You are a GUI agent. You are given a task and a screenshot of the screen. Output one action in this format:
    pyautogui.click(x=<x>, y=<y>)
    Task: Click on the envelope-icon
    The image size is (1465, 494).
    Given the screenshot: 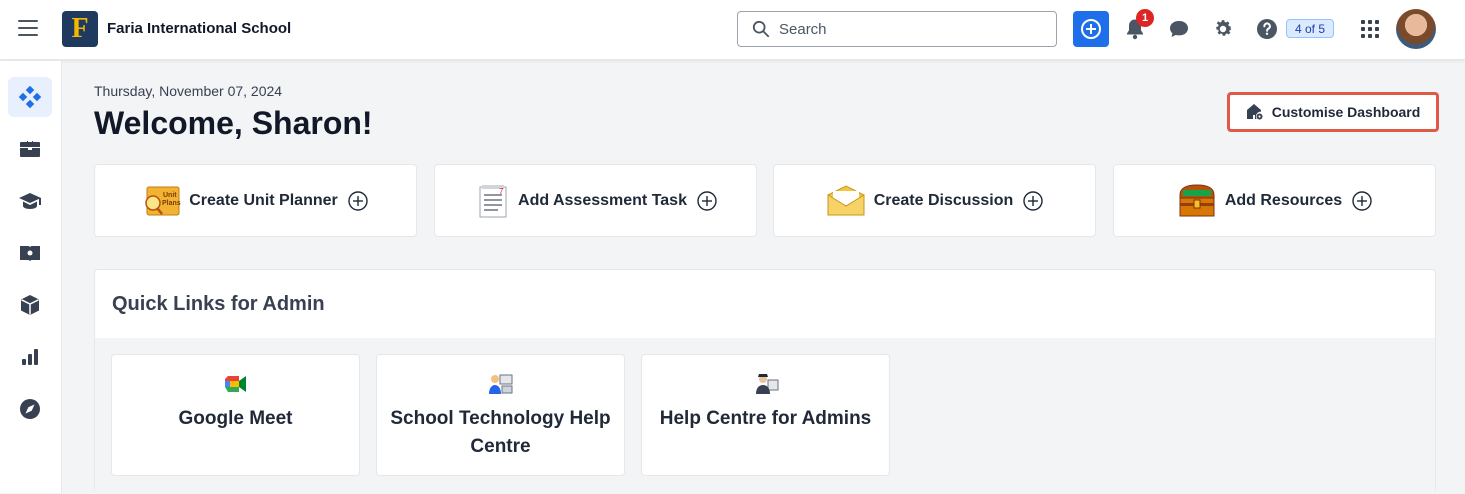 What is the action you would take?
    pyautogui.click(x=846, y=199)
    